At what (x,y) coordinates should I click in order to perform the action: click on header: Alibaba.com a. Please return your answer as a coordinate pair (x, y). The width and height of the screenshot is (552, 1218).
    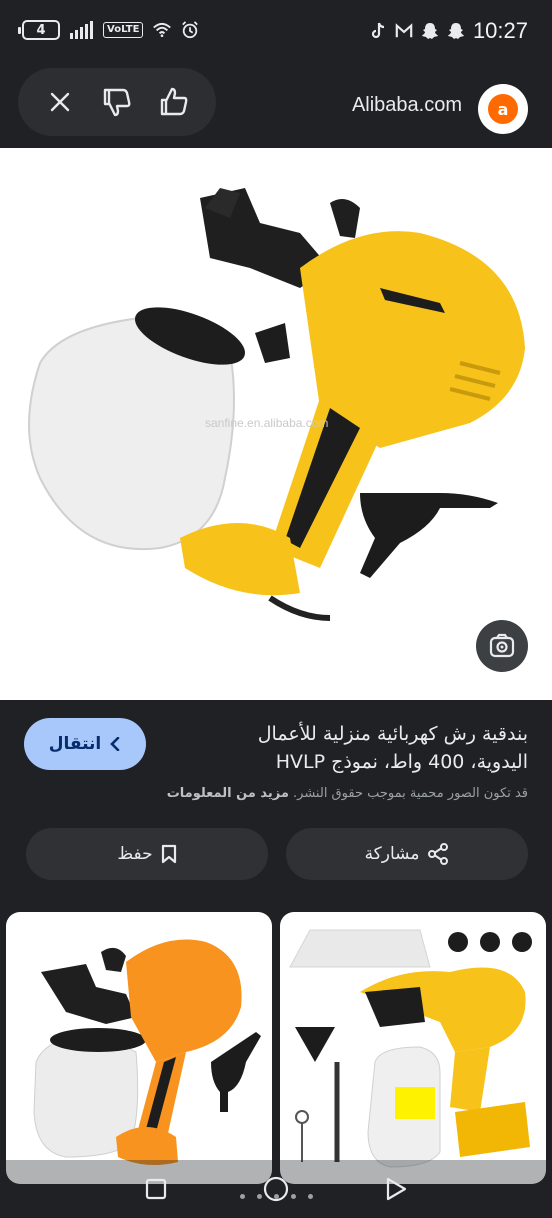
    Looking at the image, I should click on (276, 106).